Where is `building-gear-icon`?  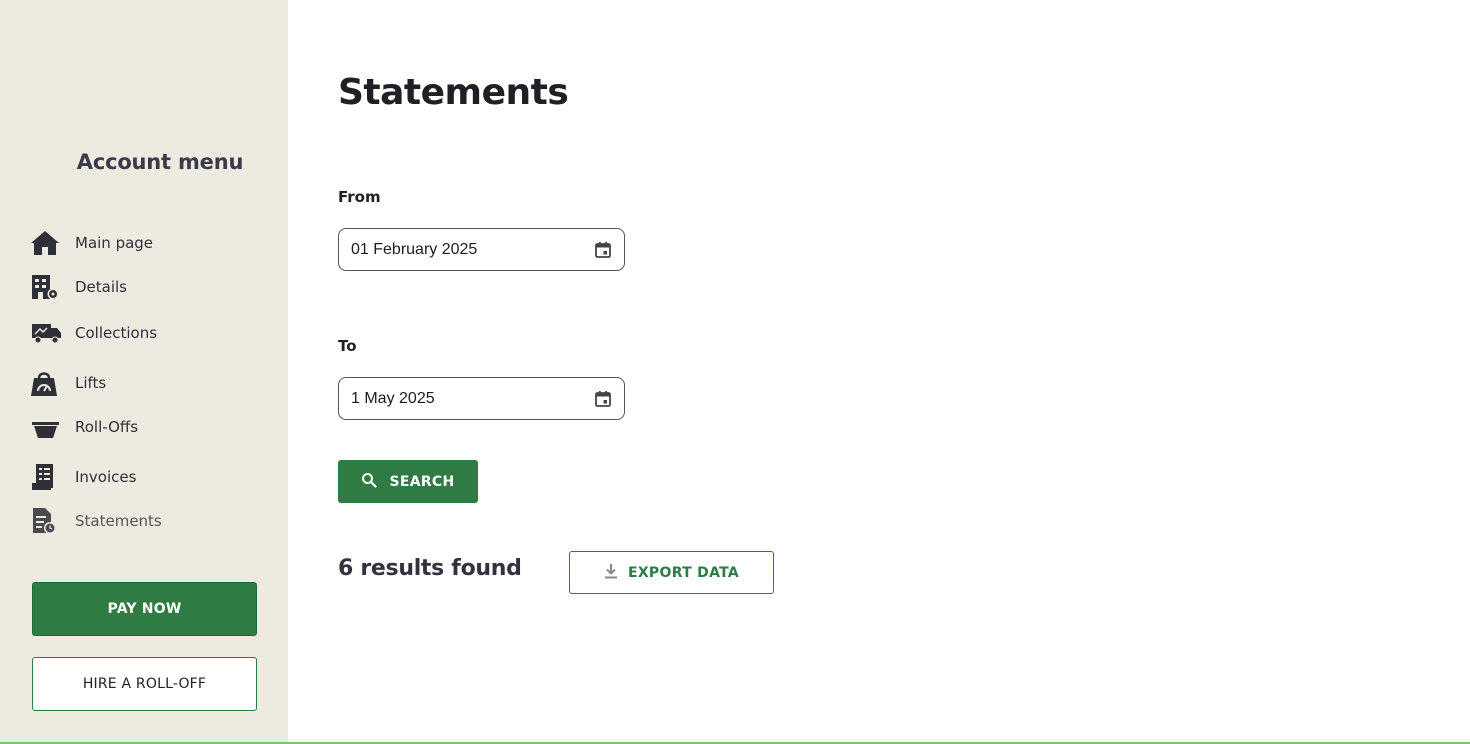
building-gear-icon is located at coordinates (46, 287).